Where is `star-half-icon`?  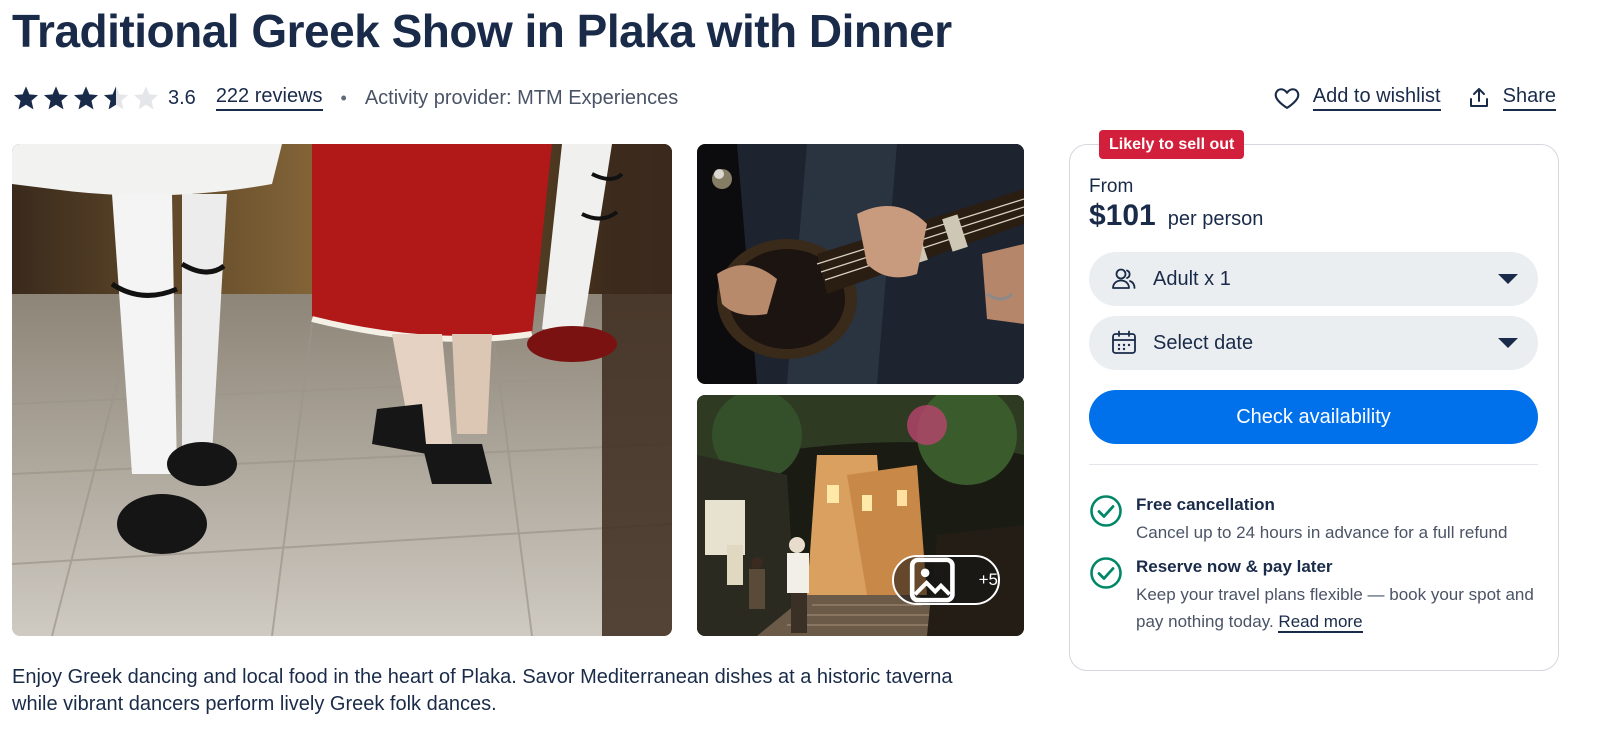 star-half-icon is located at coordinates (116, 98).